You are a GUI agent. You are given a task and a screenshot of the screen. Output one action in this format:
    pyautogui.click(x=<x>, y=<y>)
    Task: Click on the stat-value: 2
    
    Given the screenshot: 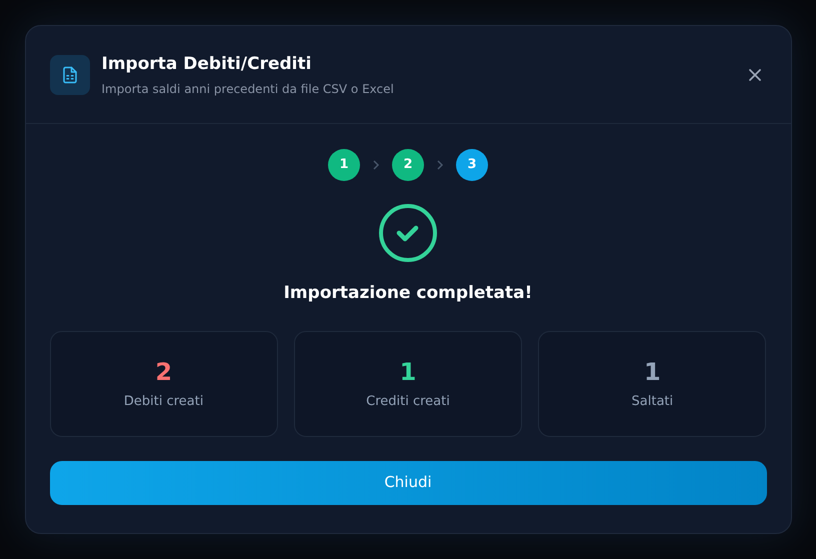 What is the action you would take?
    pyautogui.click(x=163, y=372)
    